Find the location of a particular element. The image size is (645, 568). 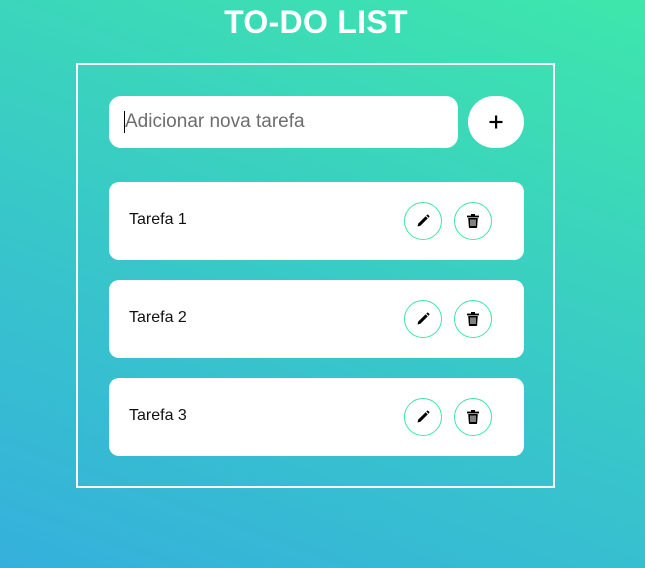

page-title: TO-DO LIST is located at coordinates (316, 22).